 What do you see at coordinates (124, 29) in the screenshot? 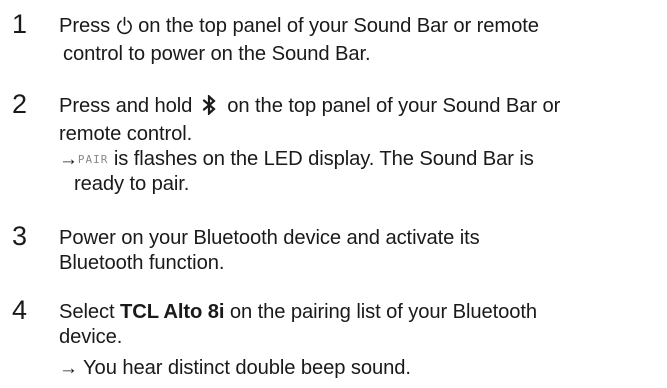
I see `power-icon` at bounding box center [124, 29].